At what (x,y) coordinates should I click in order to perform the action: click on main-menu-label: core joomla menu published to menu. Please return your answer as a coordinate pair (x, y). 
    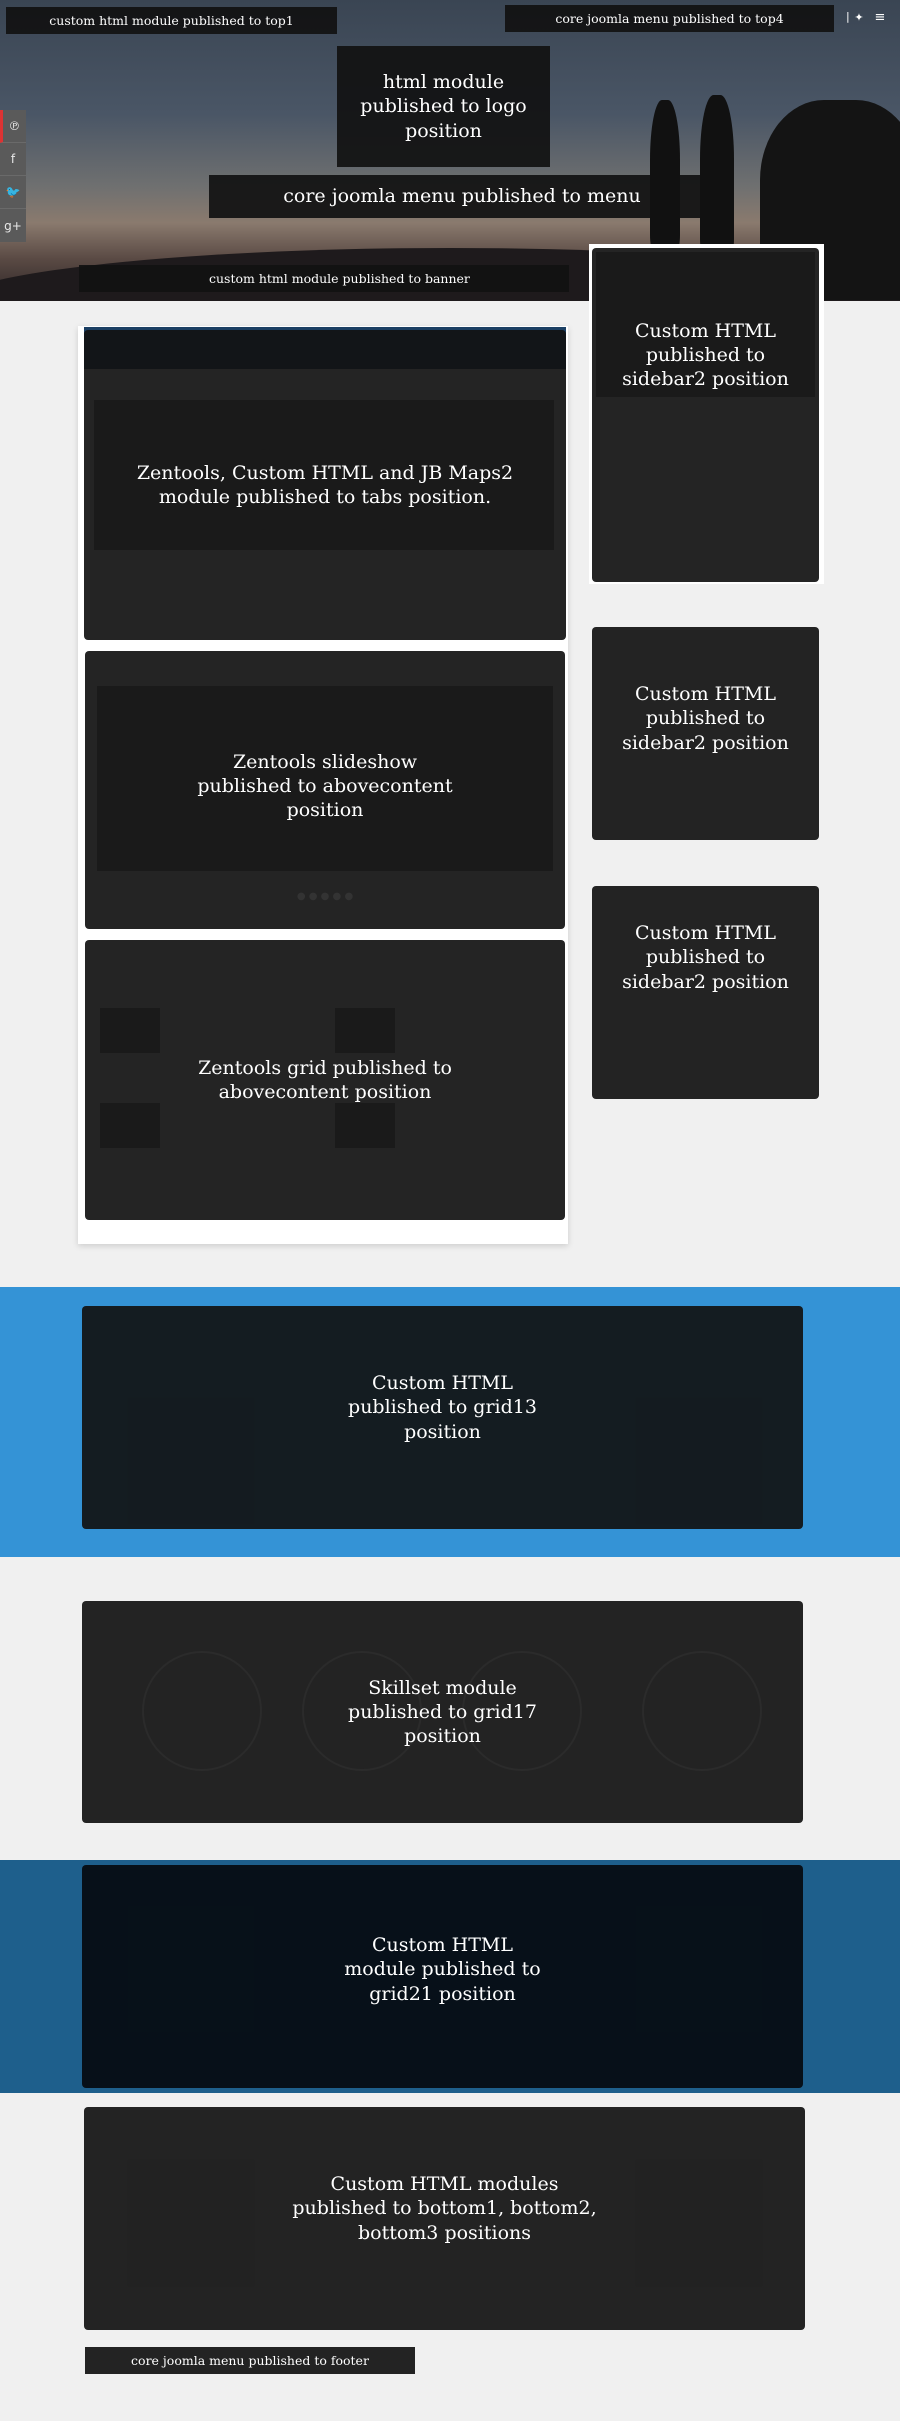
    Looking at the image, I should click on (462, 196).